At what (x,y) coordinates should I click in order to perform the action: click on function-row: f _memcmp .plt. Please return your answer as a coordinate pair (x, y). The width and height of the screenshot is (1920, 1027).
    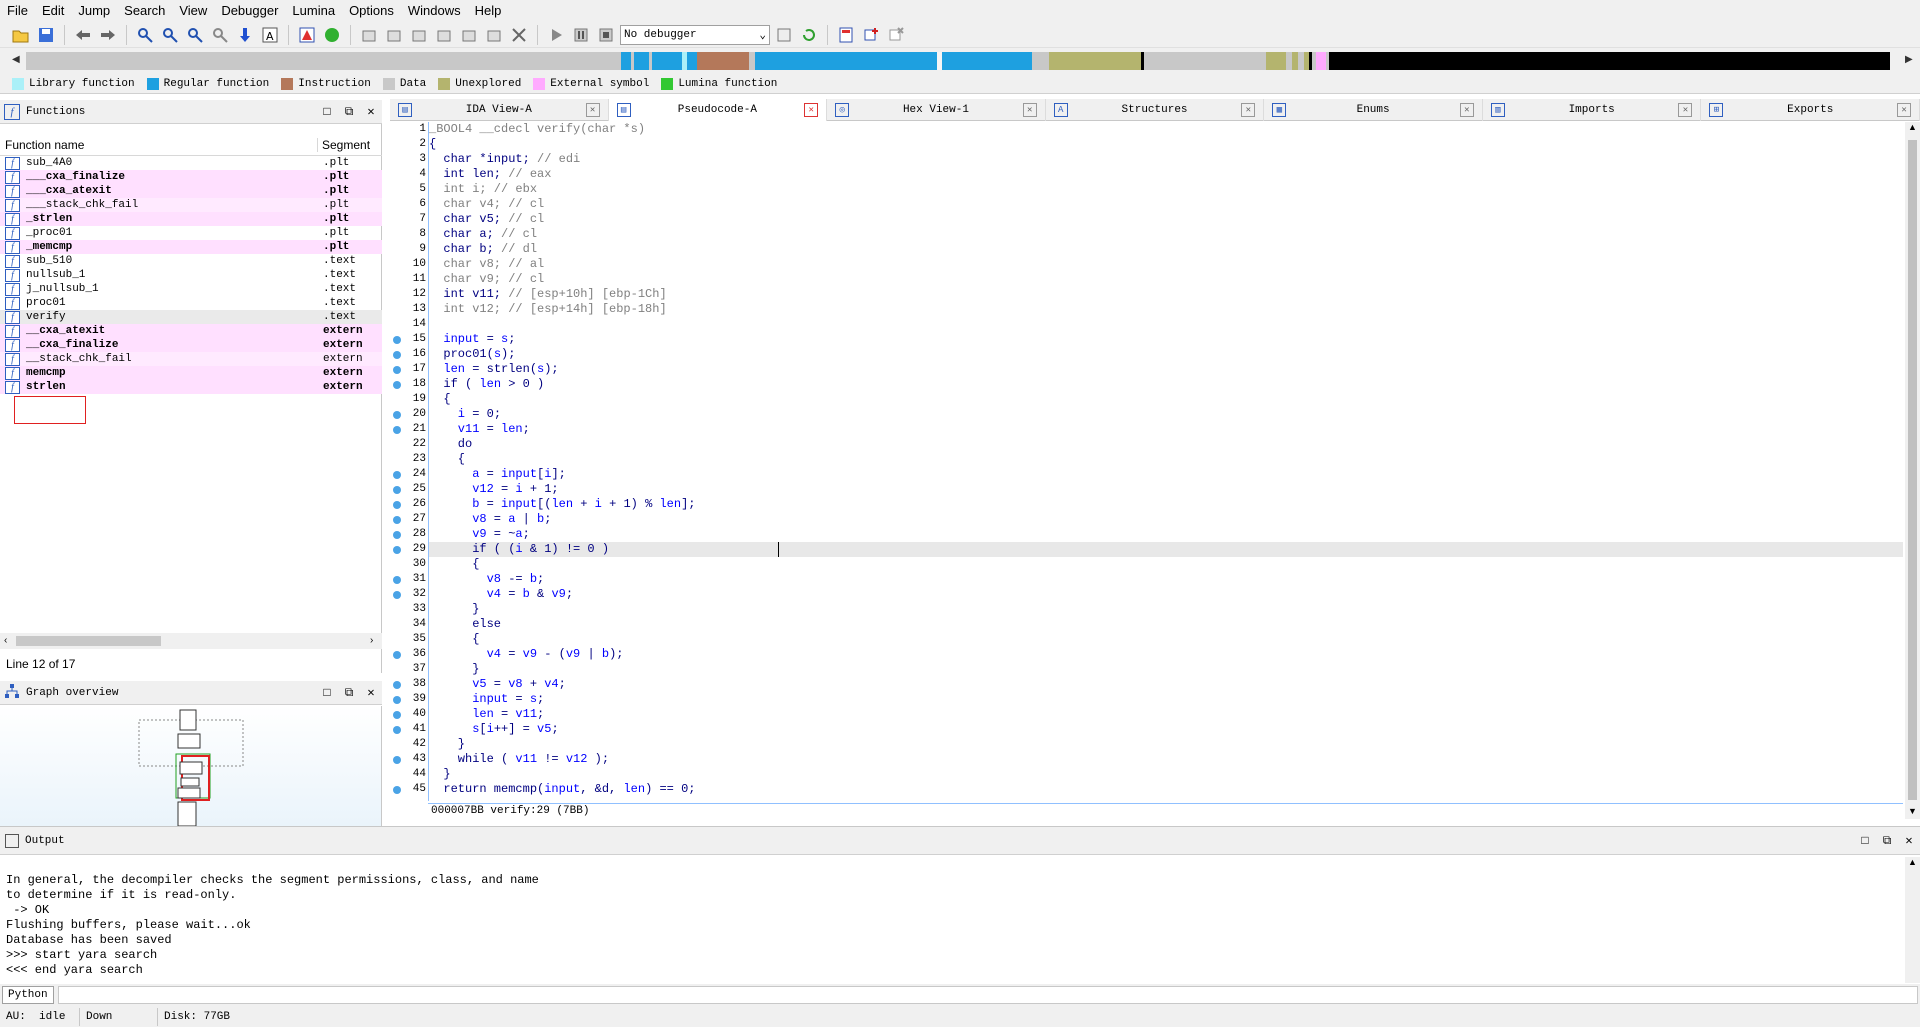
    Looking at the image, I should click on (191, 247).